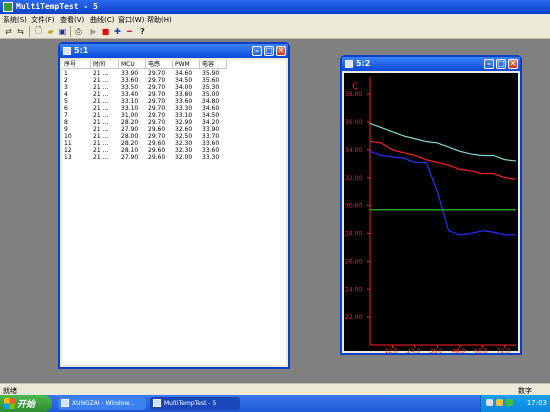  I want to click on clock: 17:03, so click(536, 403).